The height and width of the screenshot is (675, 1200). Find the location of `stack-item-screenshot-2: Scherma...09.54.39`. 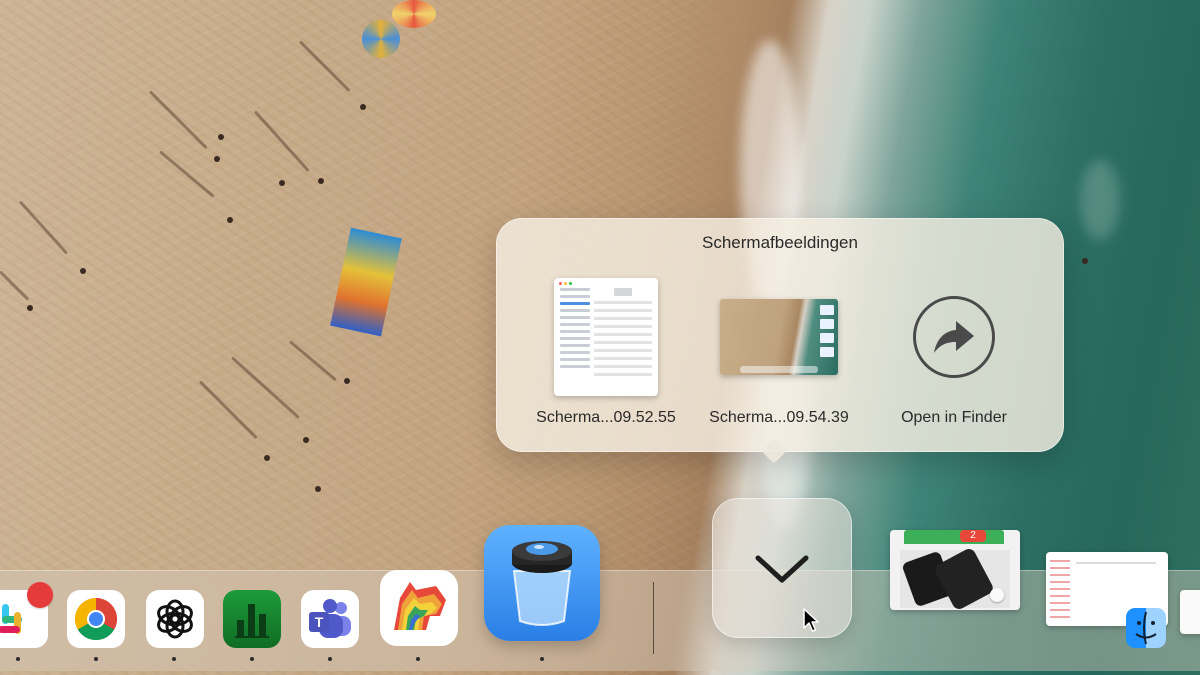

stack-item-screenshot-2: Scherma...09.54.39 is located at coordinates (779, 352).